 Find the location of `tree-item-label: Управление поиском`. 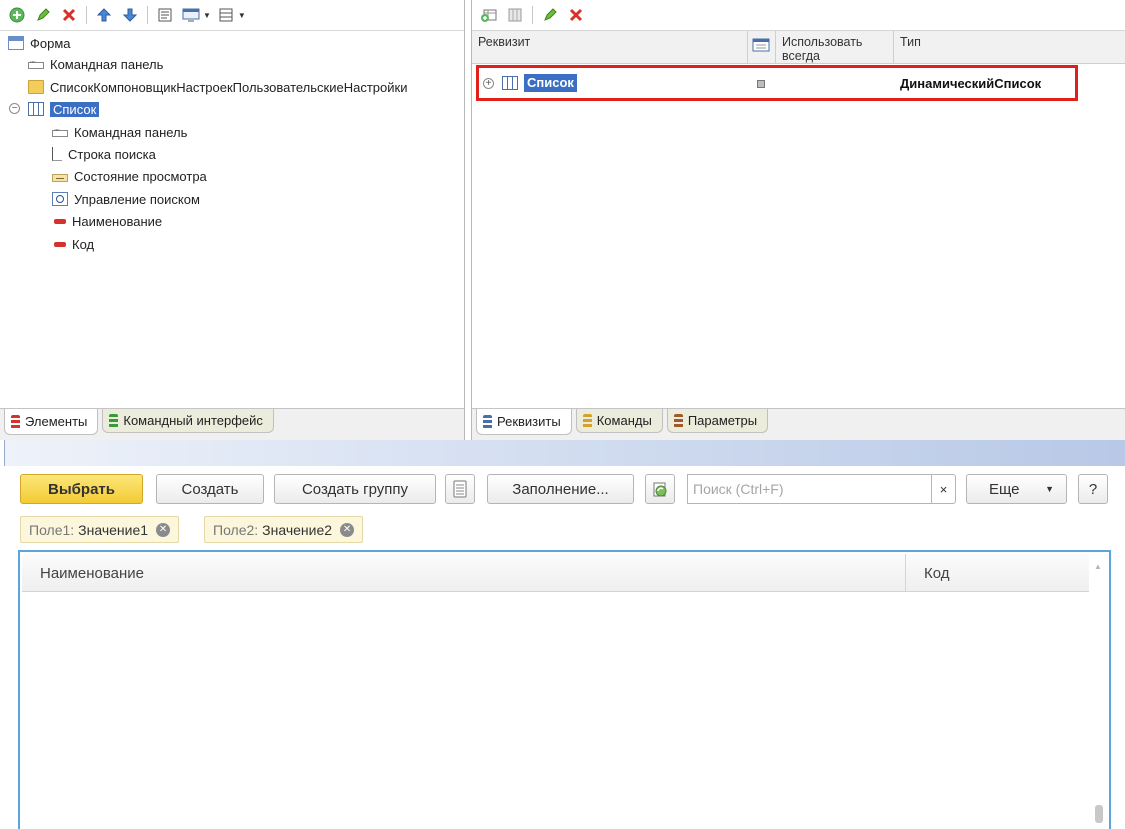

tree-item-label: Управление поиском is located at coordinates (137, 199).